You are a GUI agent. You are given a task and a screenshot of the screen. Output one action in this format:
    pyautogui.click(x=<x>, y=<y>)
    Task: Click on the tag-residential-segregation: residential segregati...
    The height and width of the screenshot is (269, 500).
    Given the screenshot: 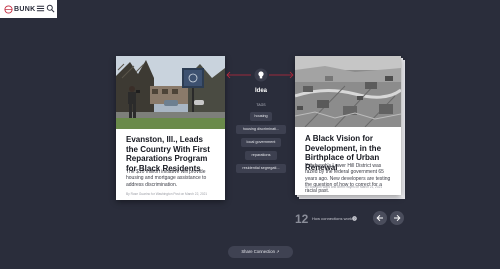 What is the action you would take?
    pyautogui.click(x=261, y=168)
    